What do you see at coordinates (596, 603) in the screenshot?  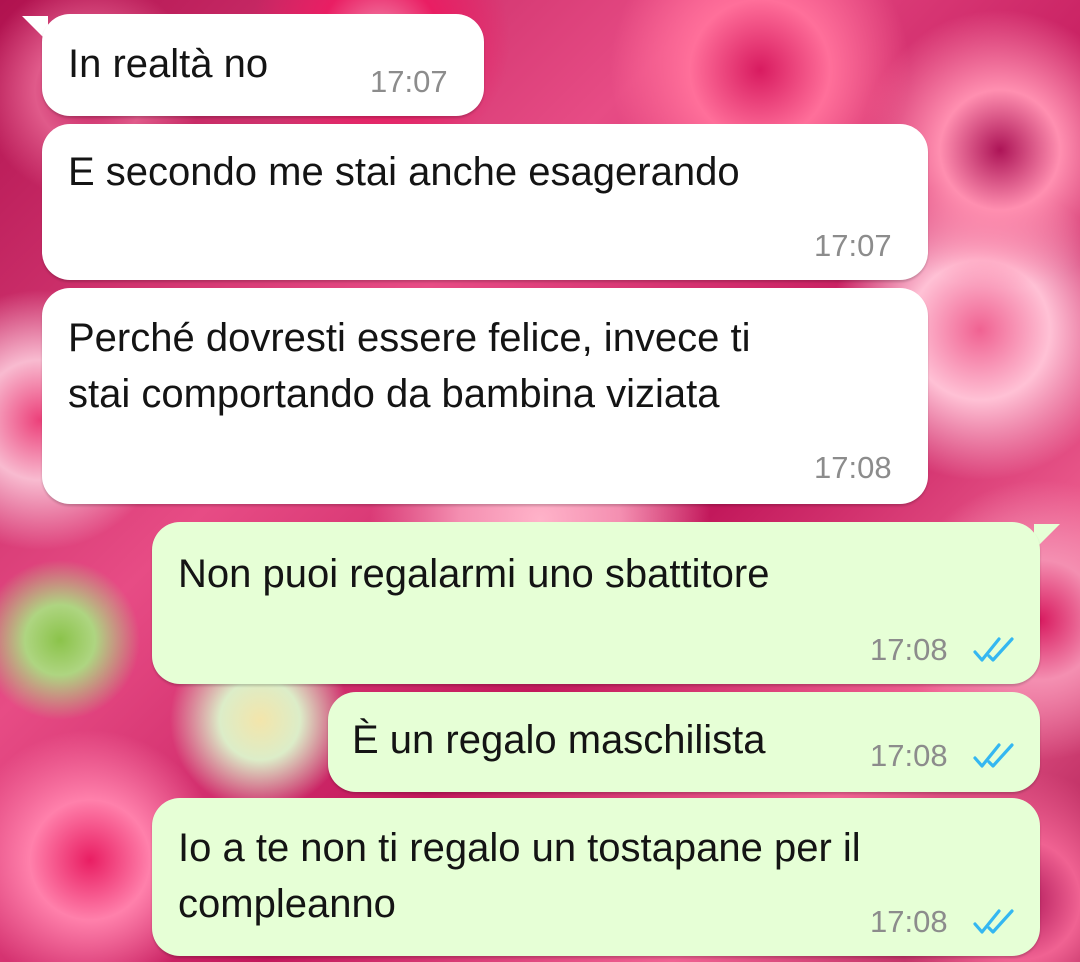 I see `message-bubble-outgoing: Non puoi regalarmi uno sbattitore 17:08` at bounding box center [596, 603].